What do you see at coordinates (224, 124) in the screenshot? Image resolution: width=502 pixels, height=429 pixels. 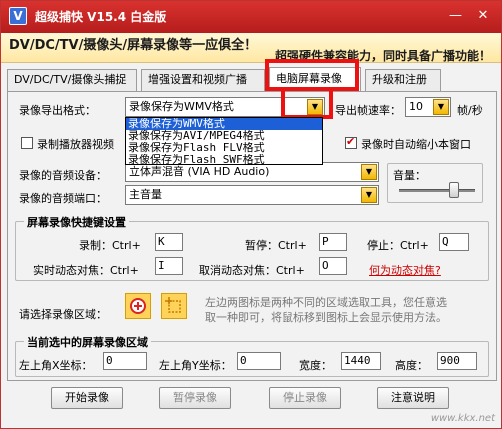 I see `dropdown-option: 录像保存为WMV格式` at bounding box center [224, 124].